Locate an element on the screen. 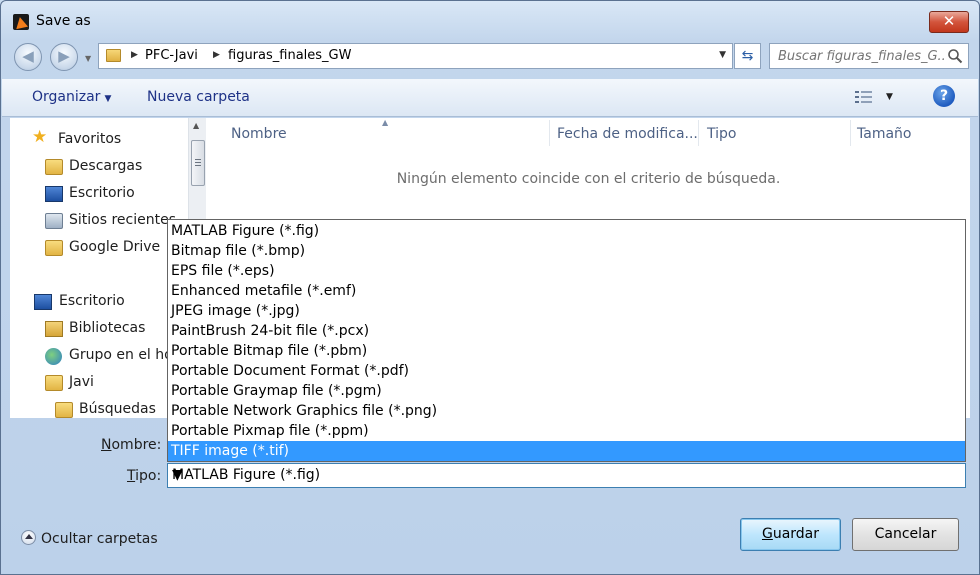 The height and width of the screenshot is (575, 980). homegroup-icon is located at coordinates (53, 356).